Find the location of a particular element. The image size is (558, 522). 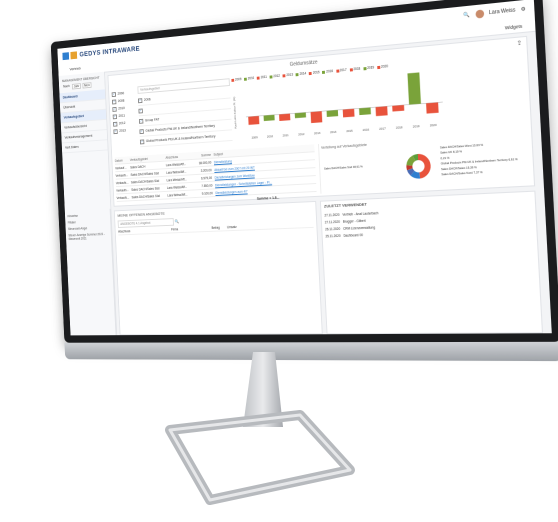

filter-year: Jahr is located at coordinates (76, 86).